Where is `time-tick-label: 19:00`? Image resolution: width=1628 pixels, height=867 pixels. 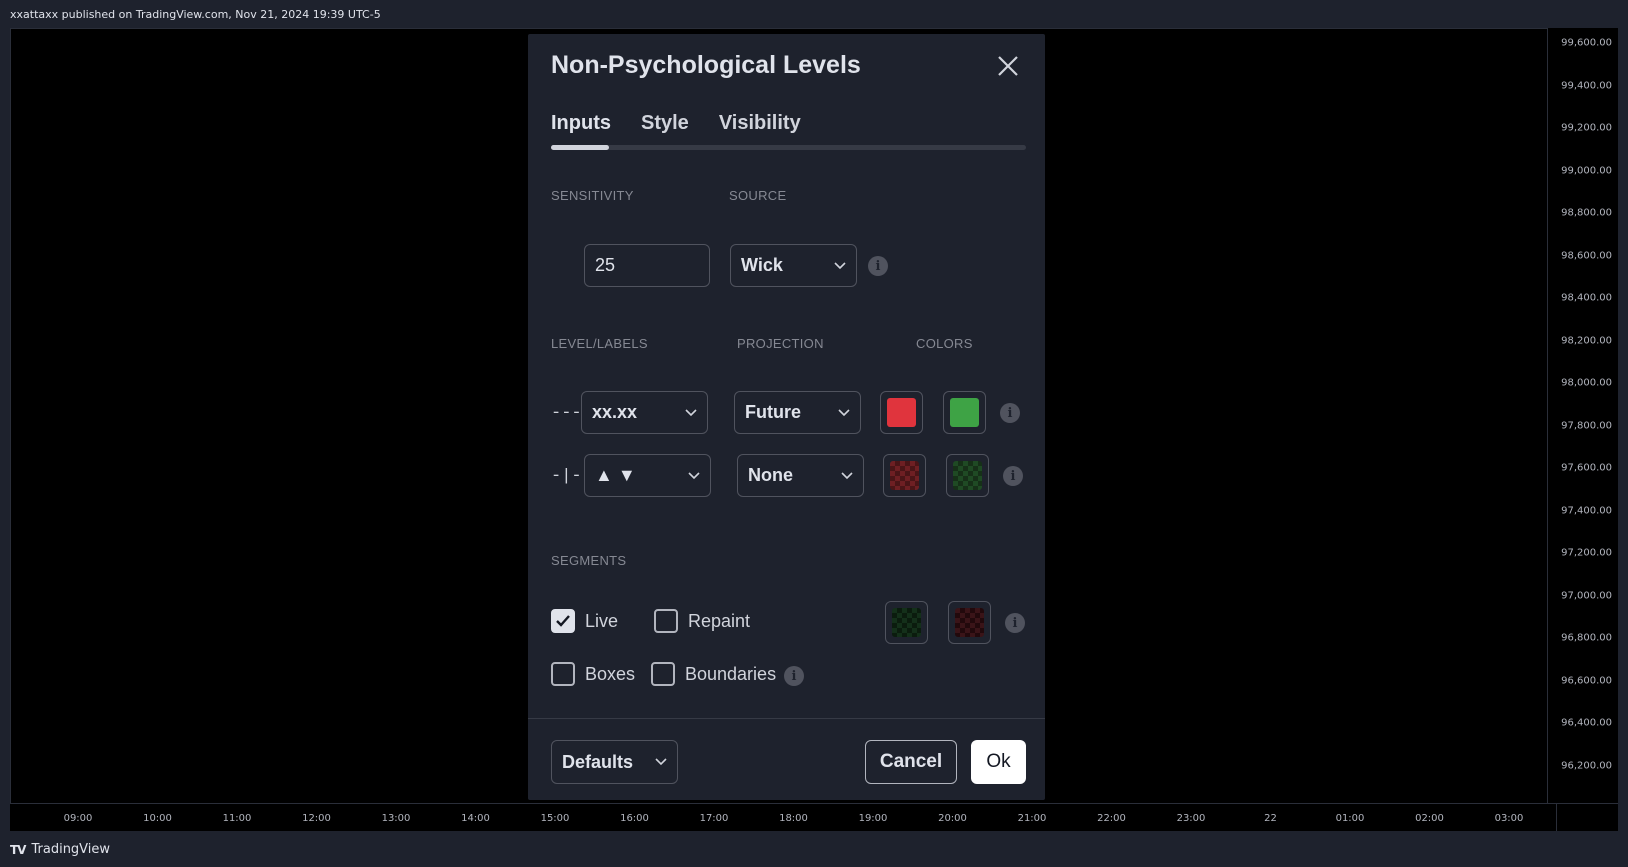
time-tick-label: 19:00 is located at coordinates (873, 818).